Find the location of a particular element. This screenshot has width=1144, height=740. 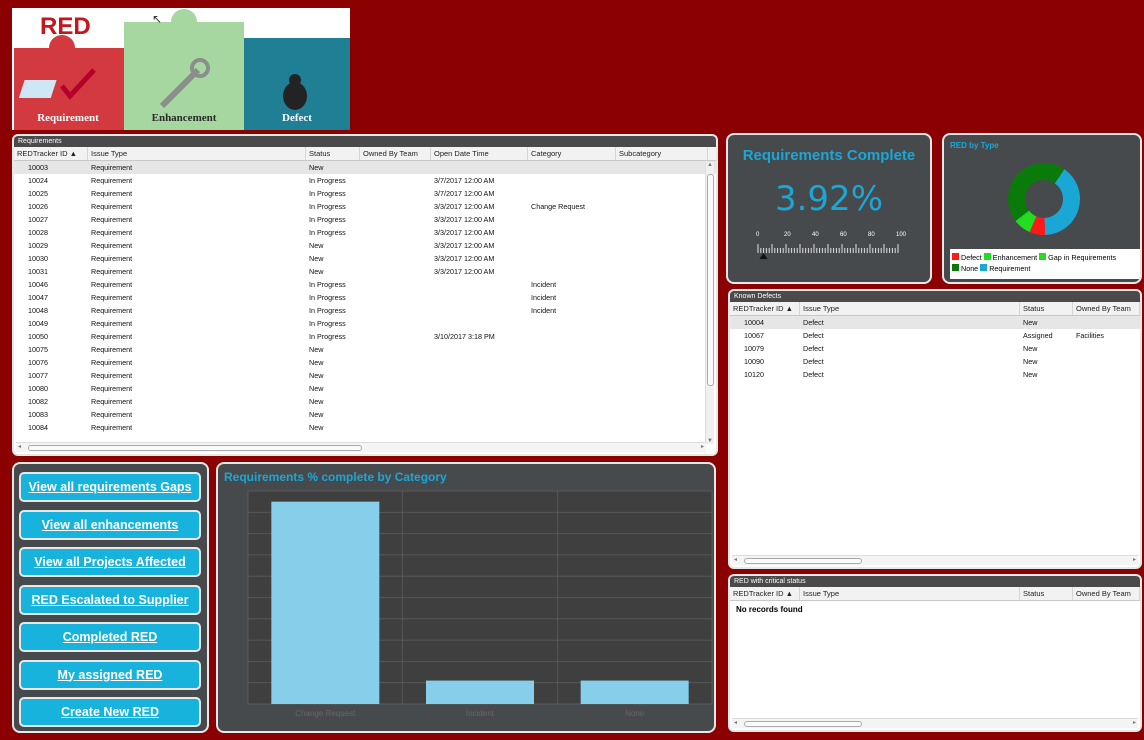

critical-hscroll: ◂ ▸ is located at coordinates (935, 723).